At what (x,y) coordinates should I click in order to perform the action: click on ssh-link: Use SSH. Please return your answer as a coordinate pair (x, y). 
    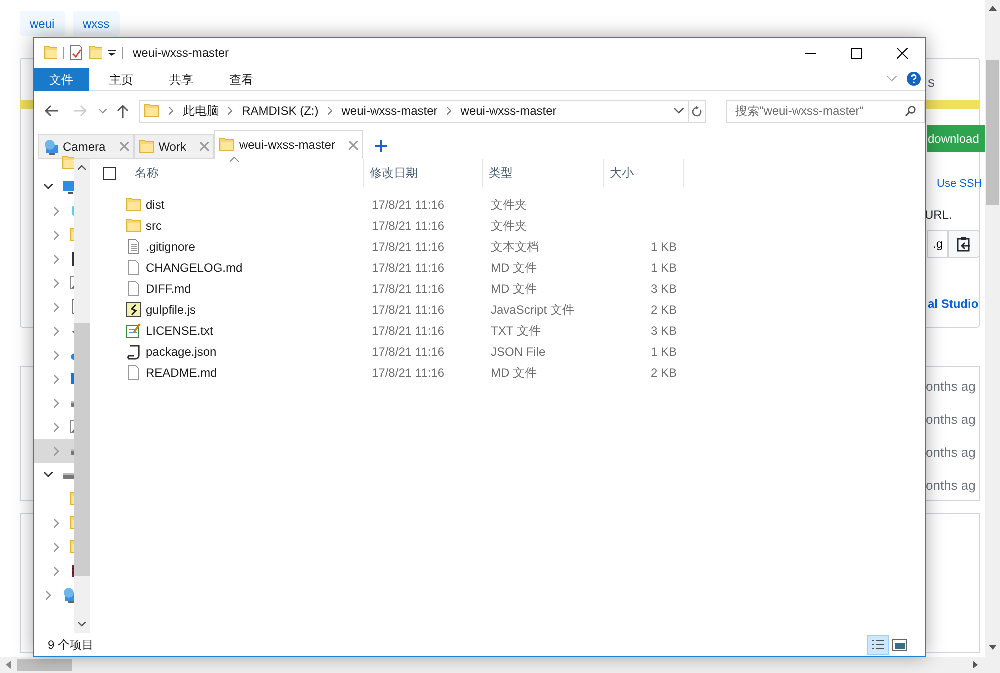
    Looking at the image, I should click on (959, 184).